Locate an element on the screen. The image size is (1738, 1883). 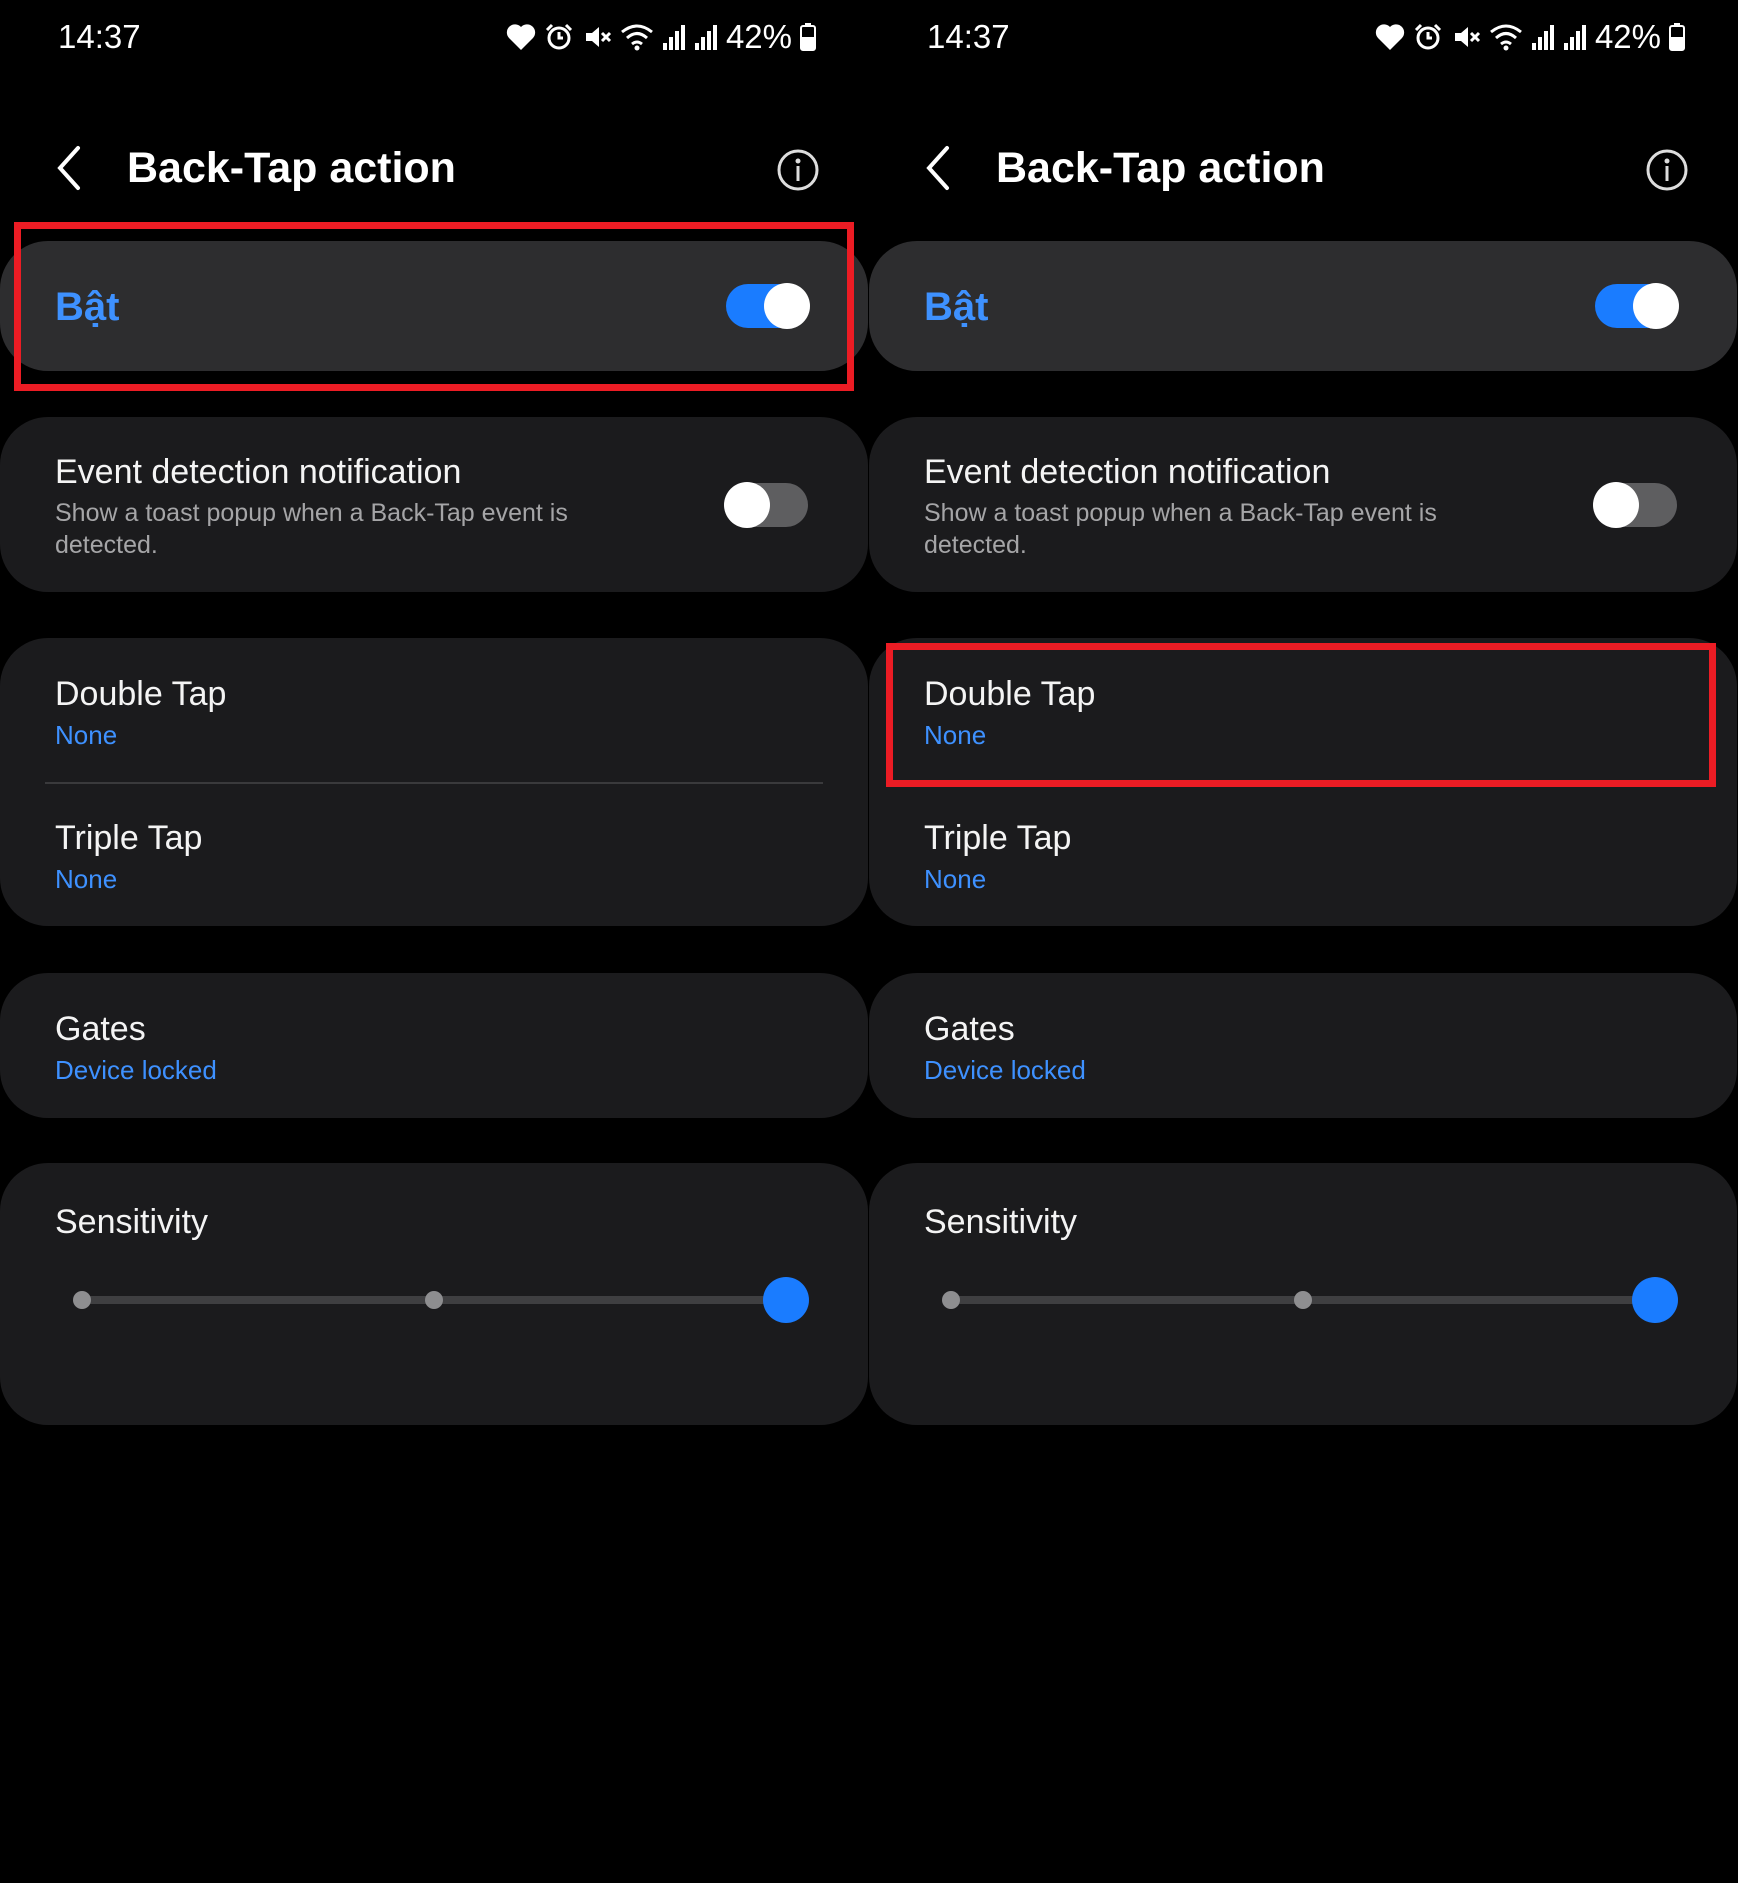
master-switch-label: Bật is located at coordinates (956, 307).